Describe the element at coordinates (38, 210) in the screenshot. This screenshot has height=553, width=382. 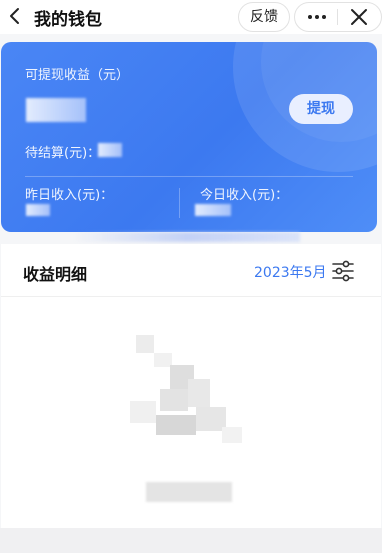
I see `yesterday-income-redacted` at that location.